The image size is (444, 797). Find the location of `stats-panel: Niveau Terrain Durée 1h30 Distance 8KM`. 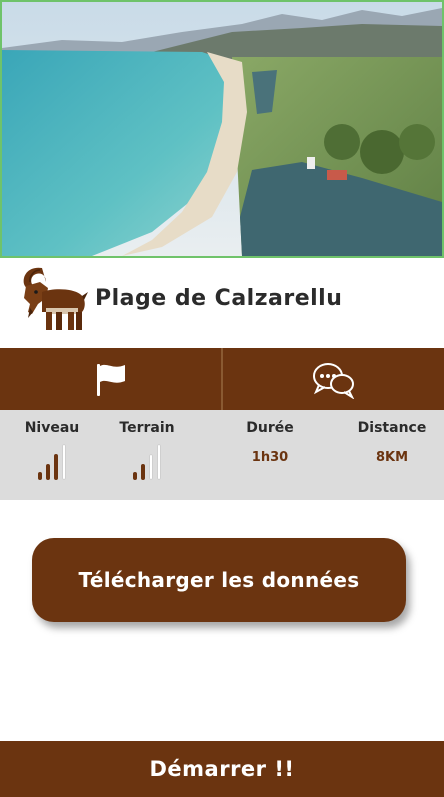

stats-panel: Niveau Terrain Durée 1h30 Distance 8KM is located at coordinates (222, 455).